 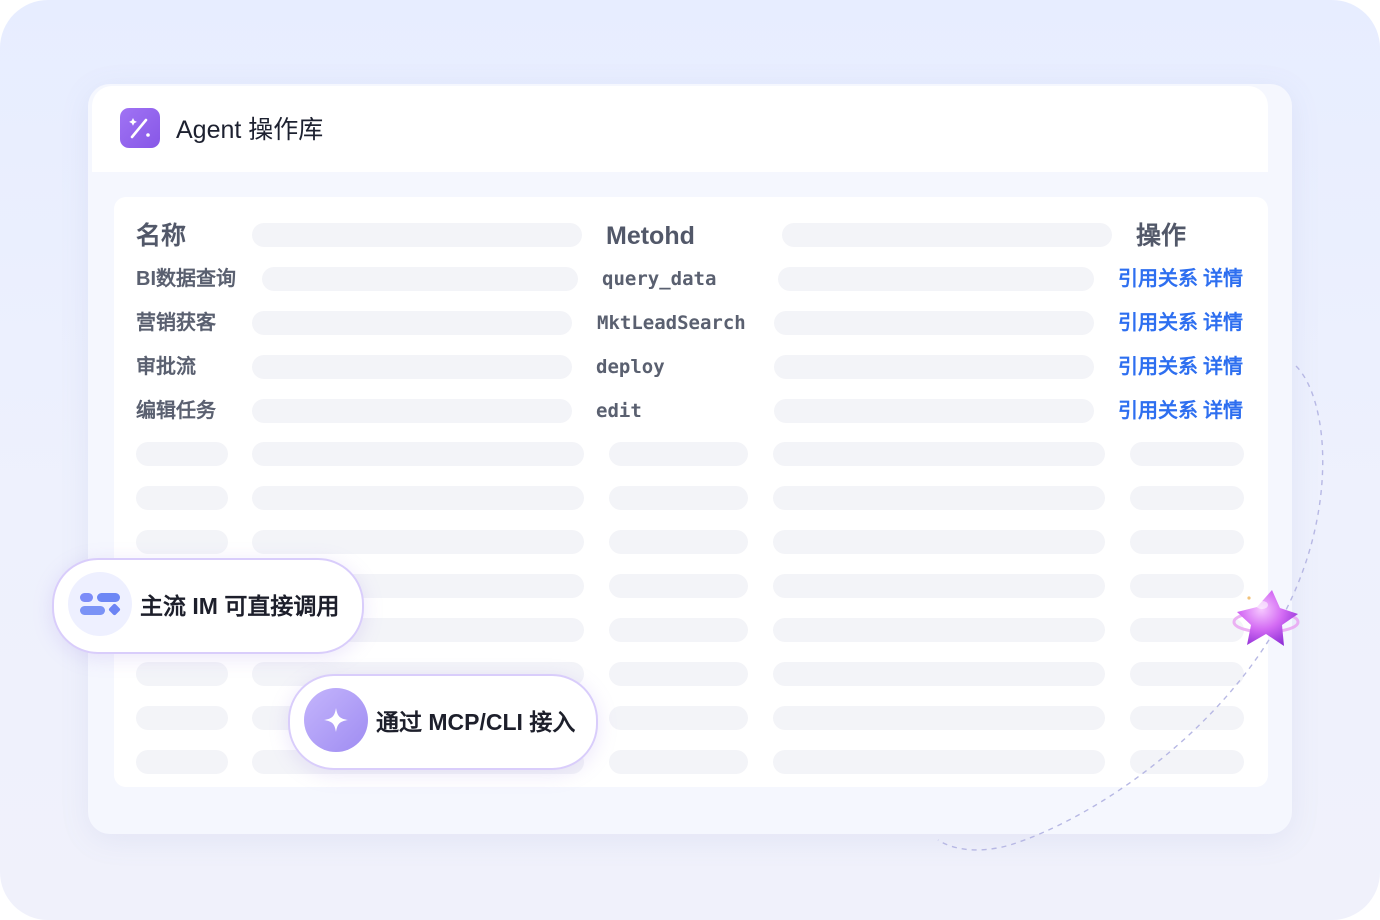 I want to click on sparkle-icon, so click(x=336, y=720).